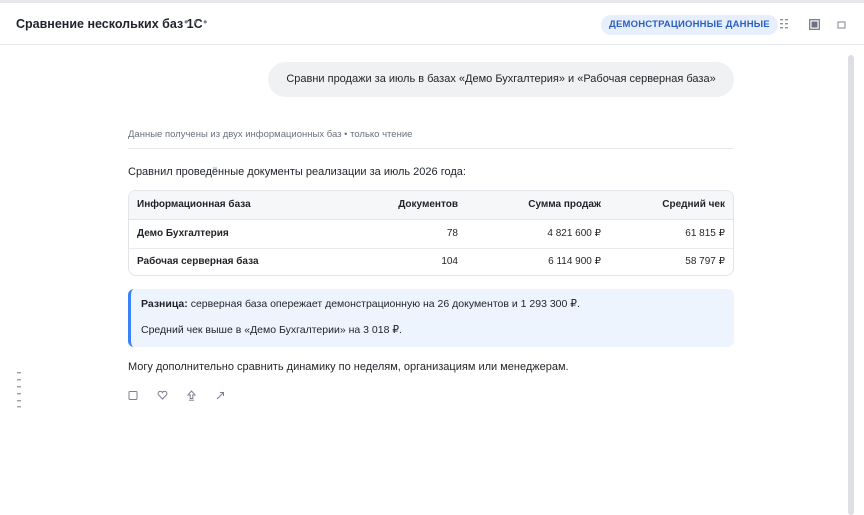  What do you see at coordinates (785, 24) in the screenshot?
I see `grid-icon` at bounding box center [785, 24].